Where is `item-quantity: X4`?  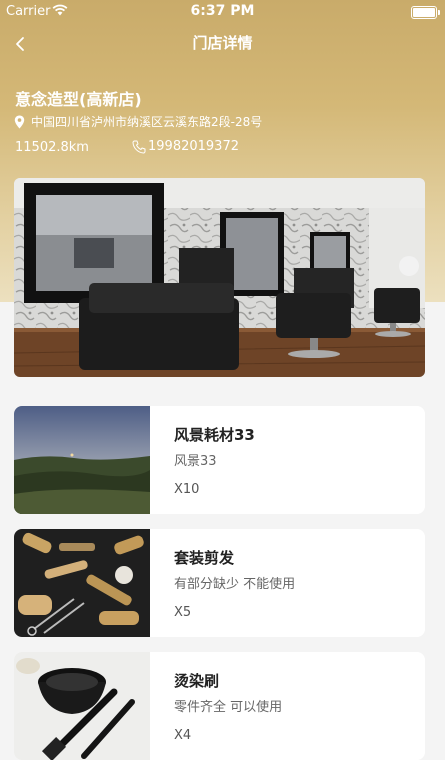
item-quantity: X4 is located at coordinates (183, 735).